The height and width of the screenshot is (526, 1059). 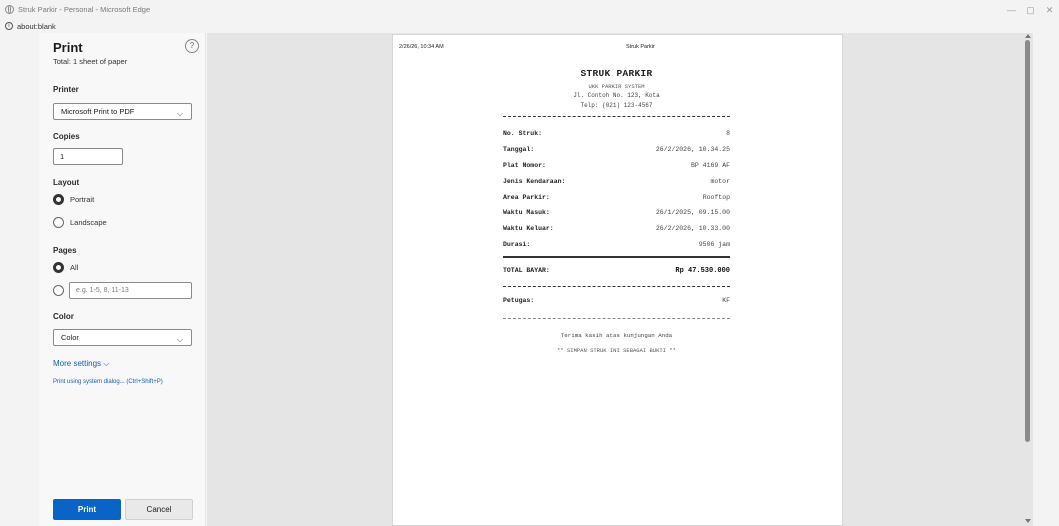 What do you see at coordinates (81, 364) in the screenshot?
I see `more-settings-link: More settings ⌵` at bounding box center [81, 364].